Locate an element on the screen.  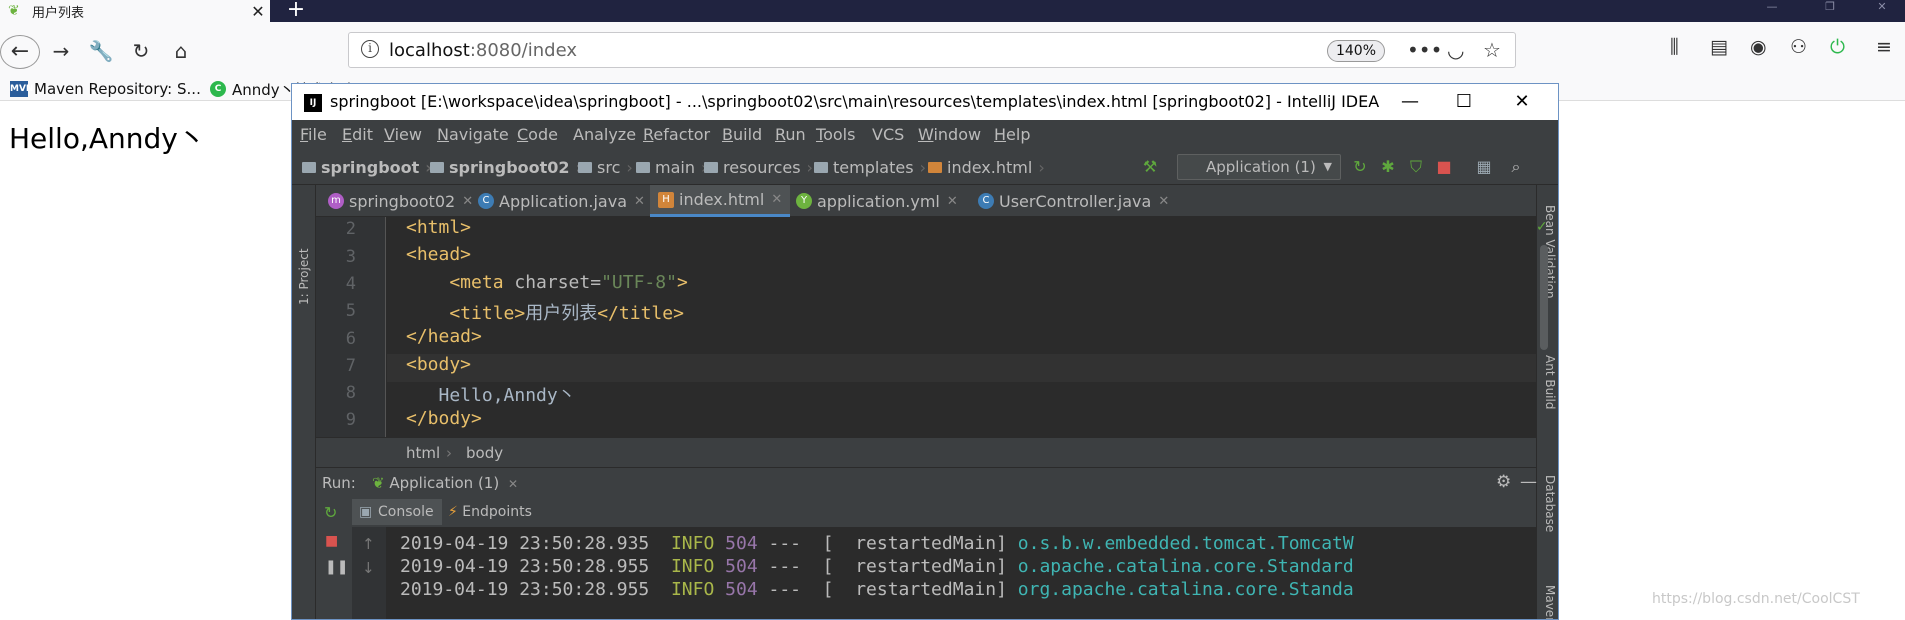
sidebar-icon: ▤ is located at coordinates (1719, 47).